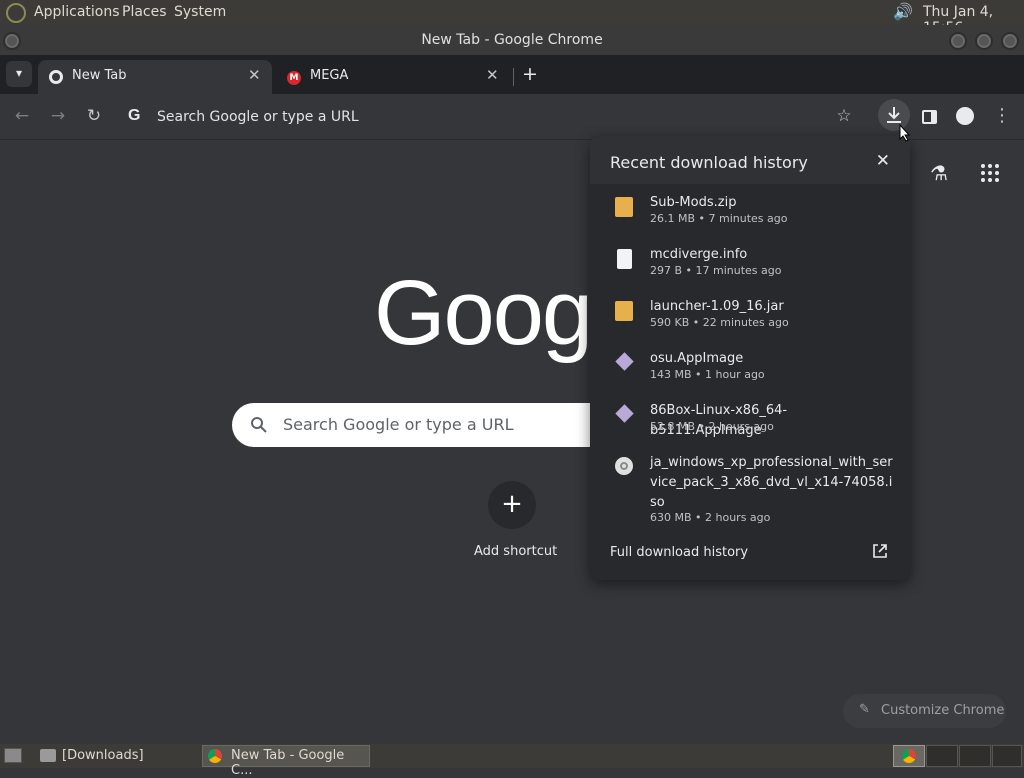 The width and height of the screenshot is (1024, 778). I want to click on download-filename: mcdiverge.info, so click(699, 254).